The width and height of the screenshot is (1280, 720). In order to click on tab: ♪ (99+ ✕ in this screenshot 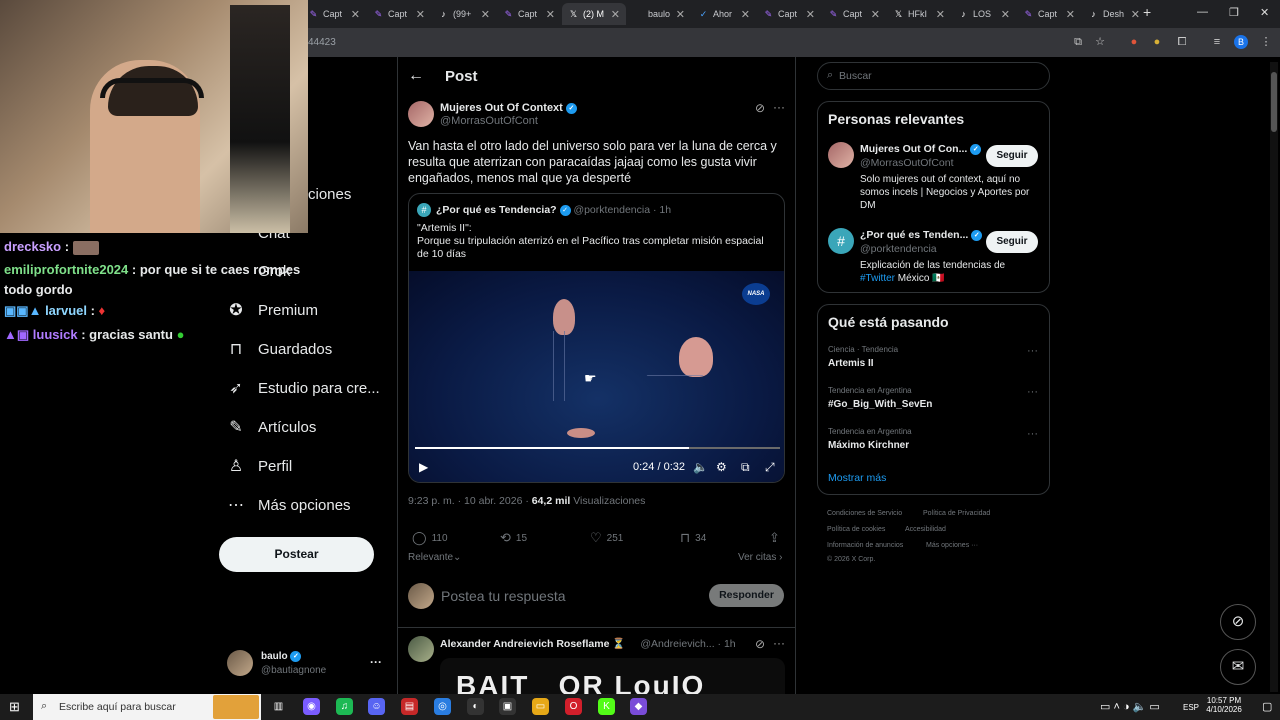, I will do `click(464, 14)`.